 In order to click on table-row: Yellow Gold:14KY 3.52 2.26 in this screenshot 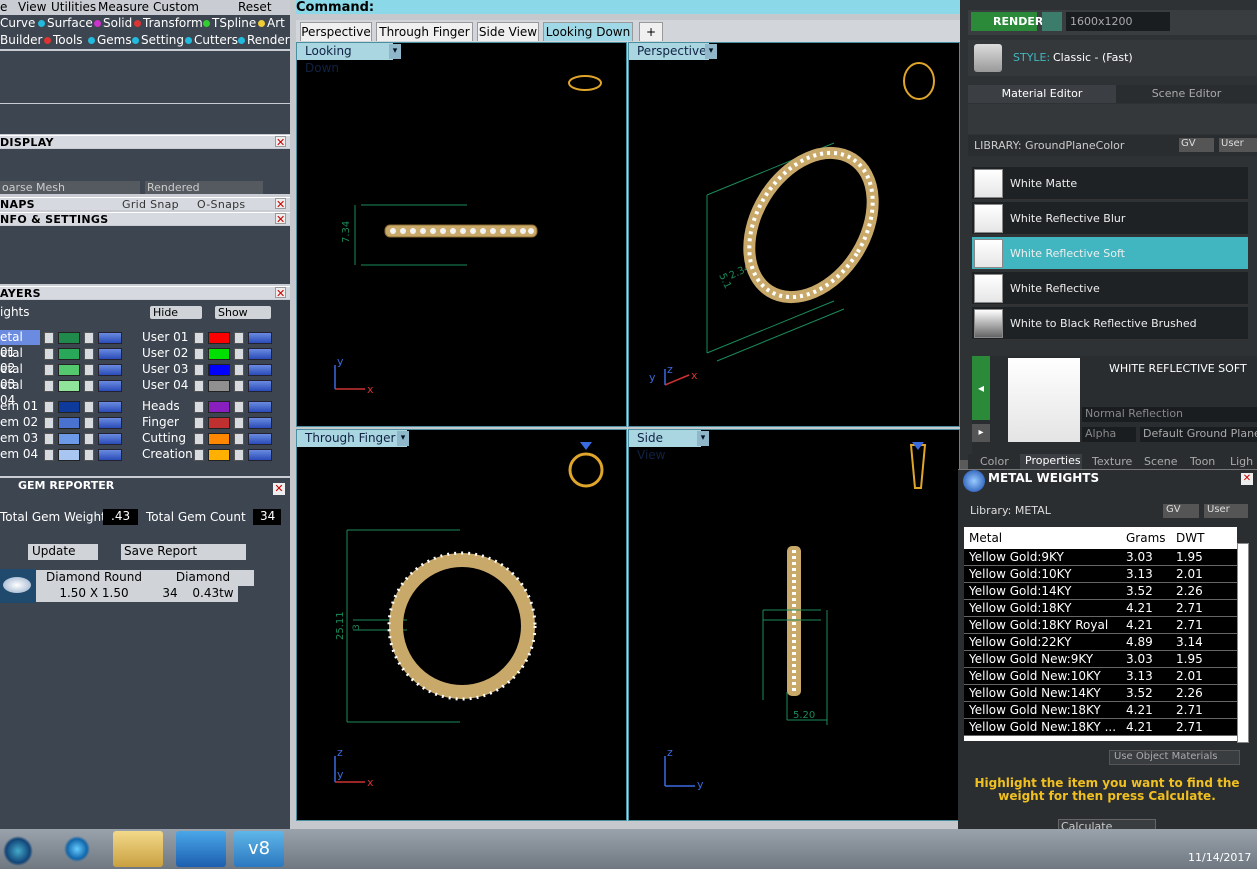, I will do `click(1100, 591)`.